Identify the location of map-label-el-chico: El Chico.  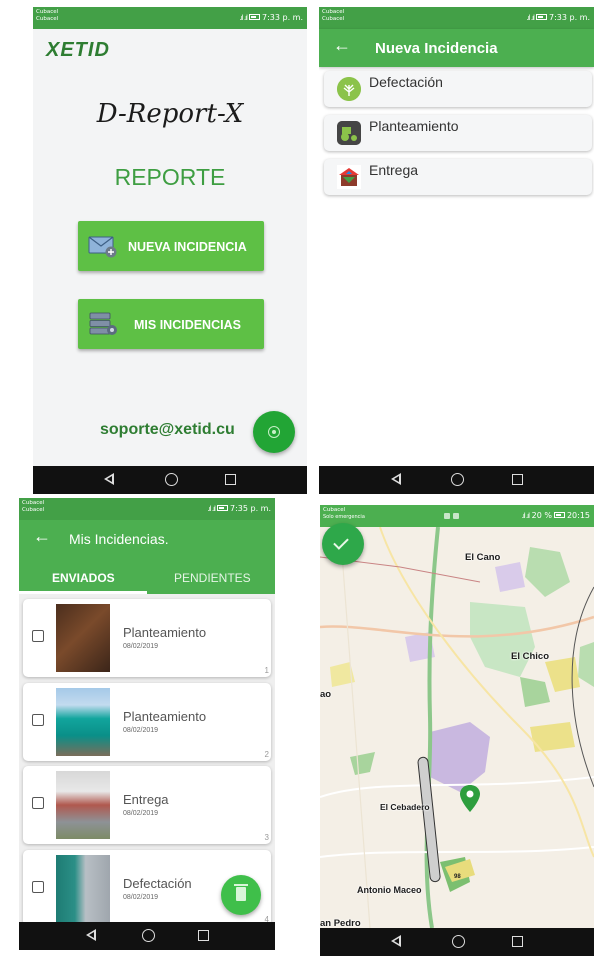
(530, 656).